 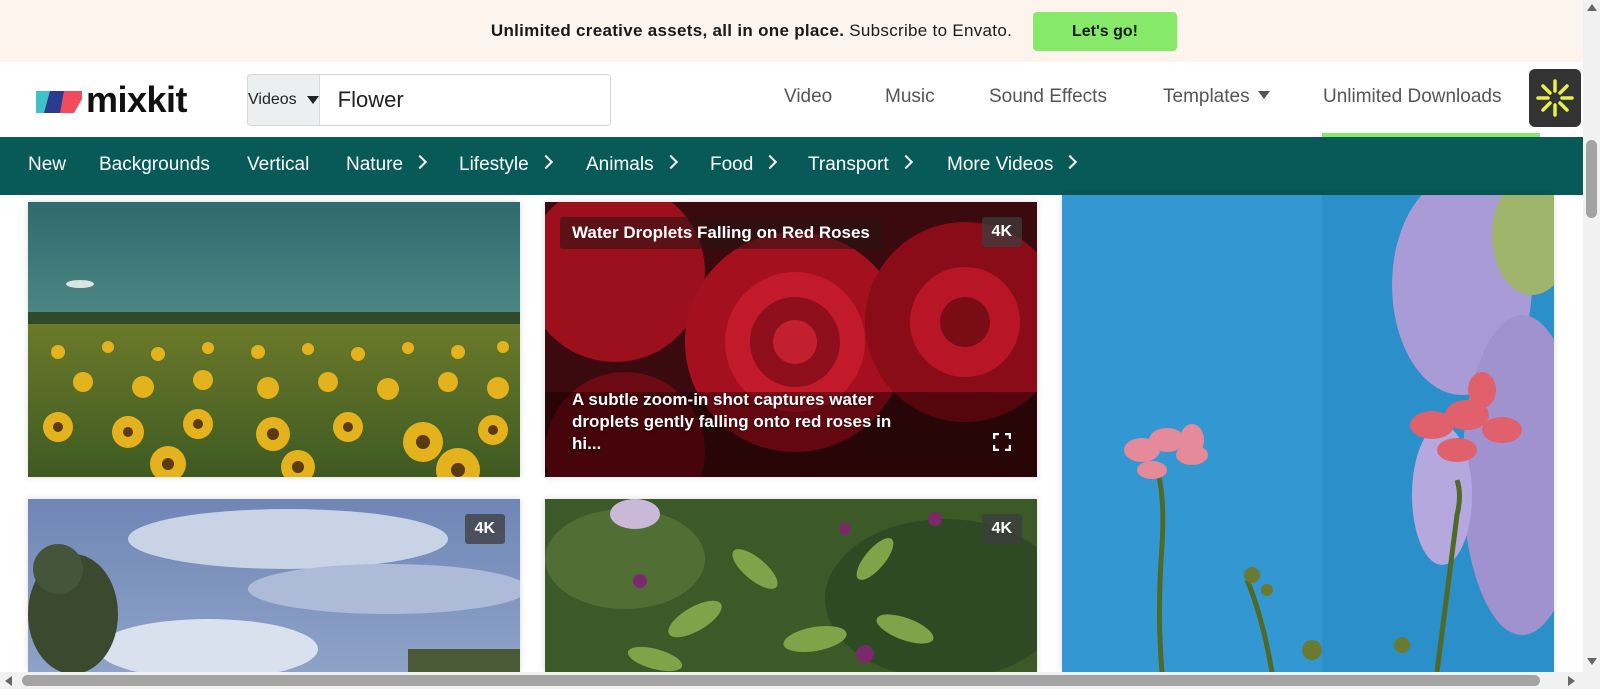 I want to click on category-lifestyle-label: Lifestyle, so click(x=494, y=164).